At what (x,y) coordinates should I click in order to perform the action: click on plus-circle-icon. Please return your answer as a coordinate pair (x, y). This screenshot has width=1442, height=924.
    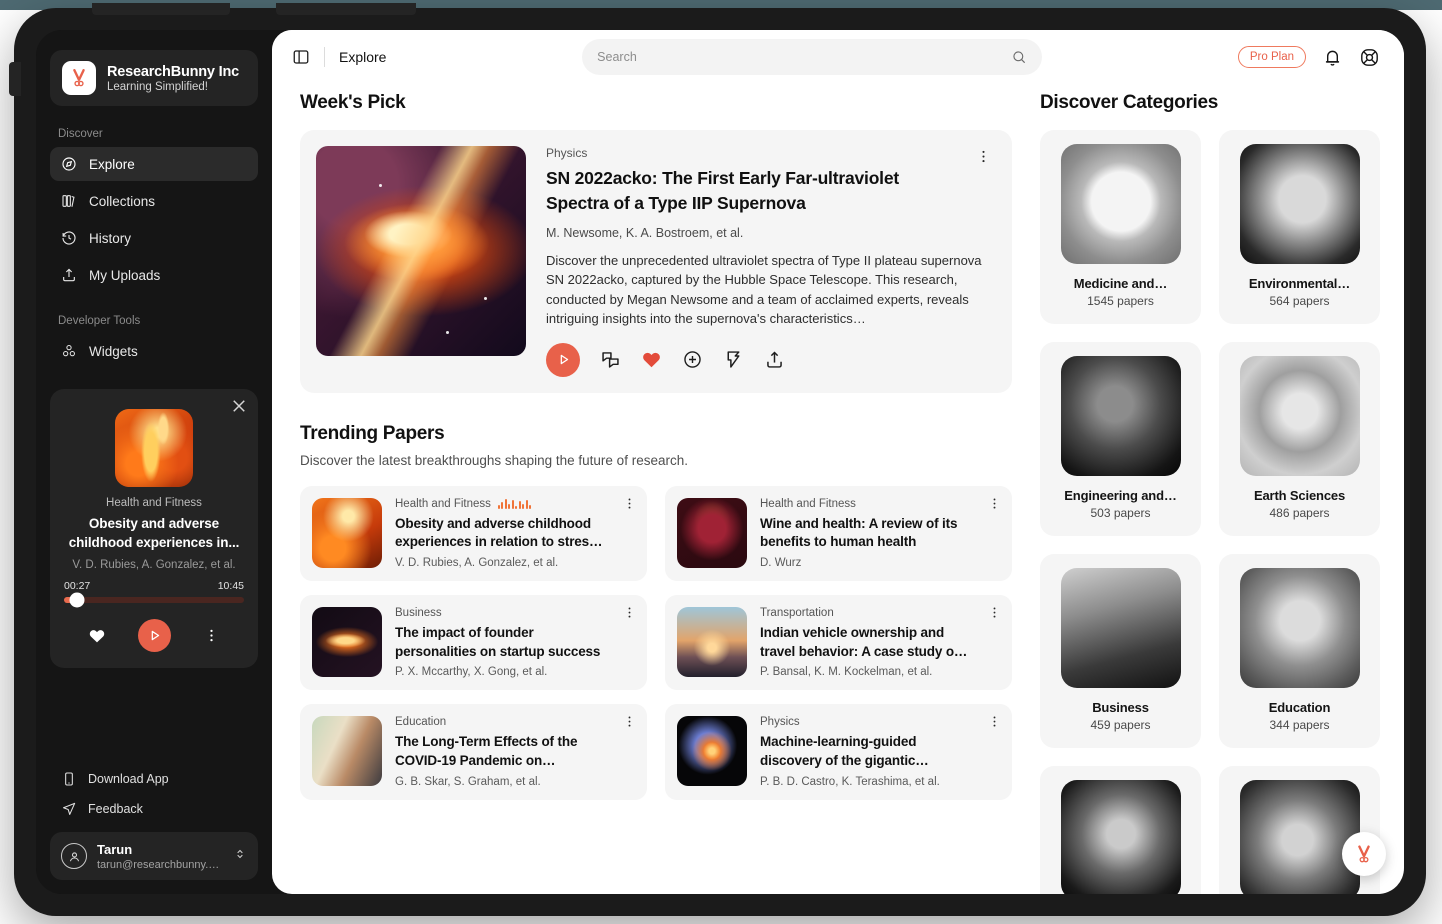
    Looking at the image, I should click on (692, 359).